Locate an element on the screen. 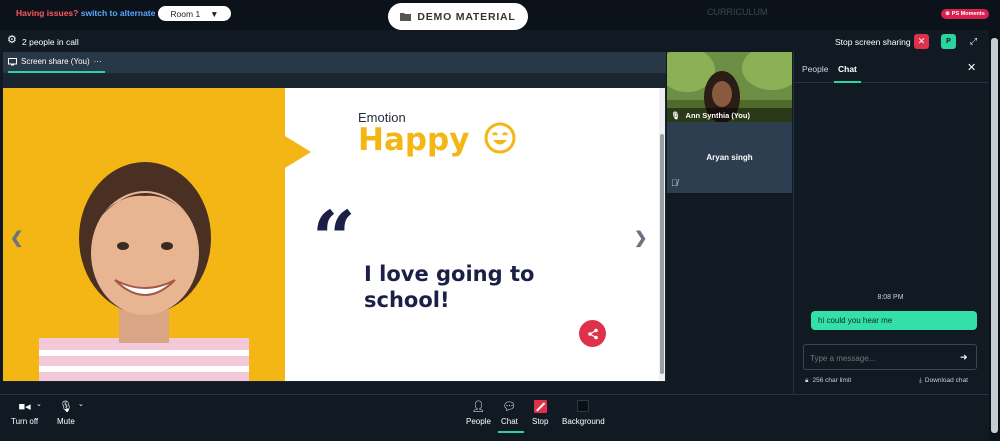 This screenshot has width=1000, height=441. download-chat-button: ⤓ Download chat is located at coordinates (943, 381).